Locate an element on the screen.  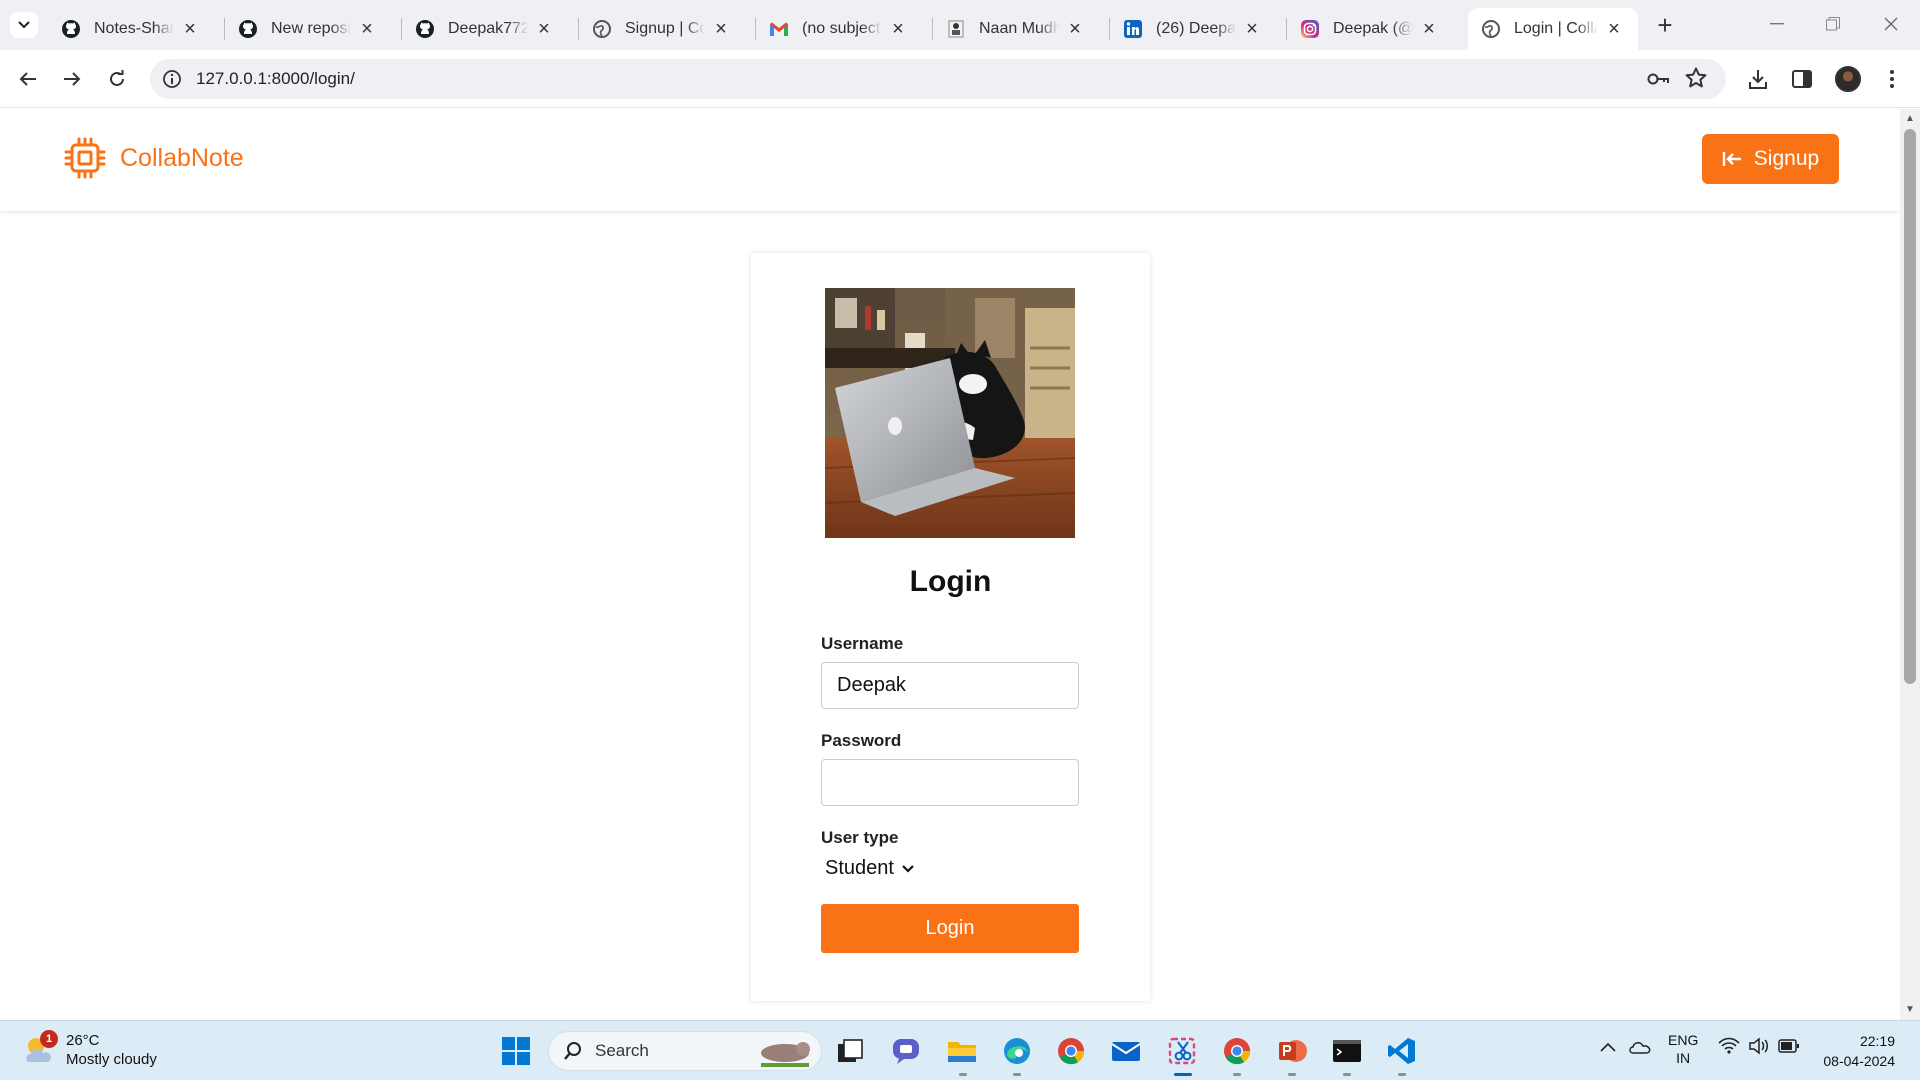
restore-button is located at coordinates (1833, 24).